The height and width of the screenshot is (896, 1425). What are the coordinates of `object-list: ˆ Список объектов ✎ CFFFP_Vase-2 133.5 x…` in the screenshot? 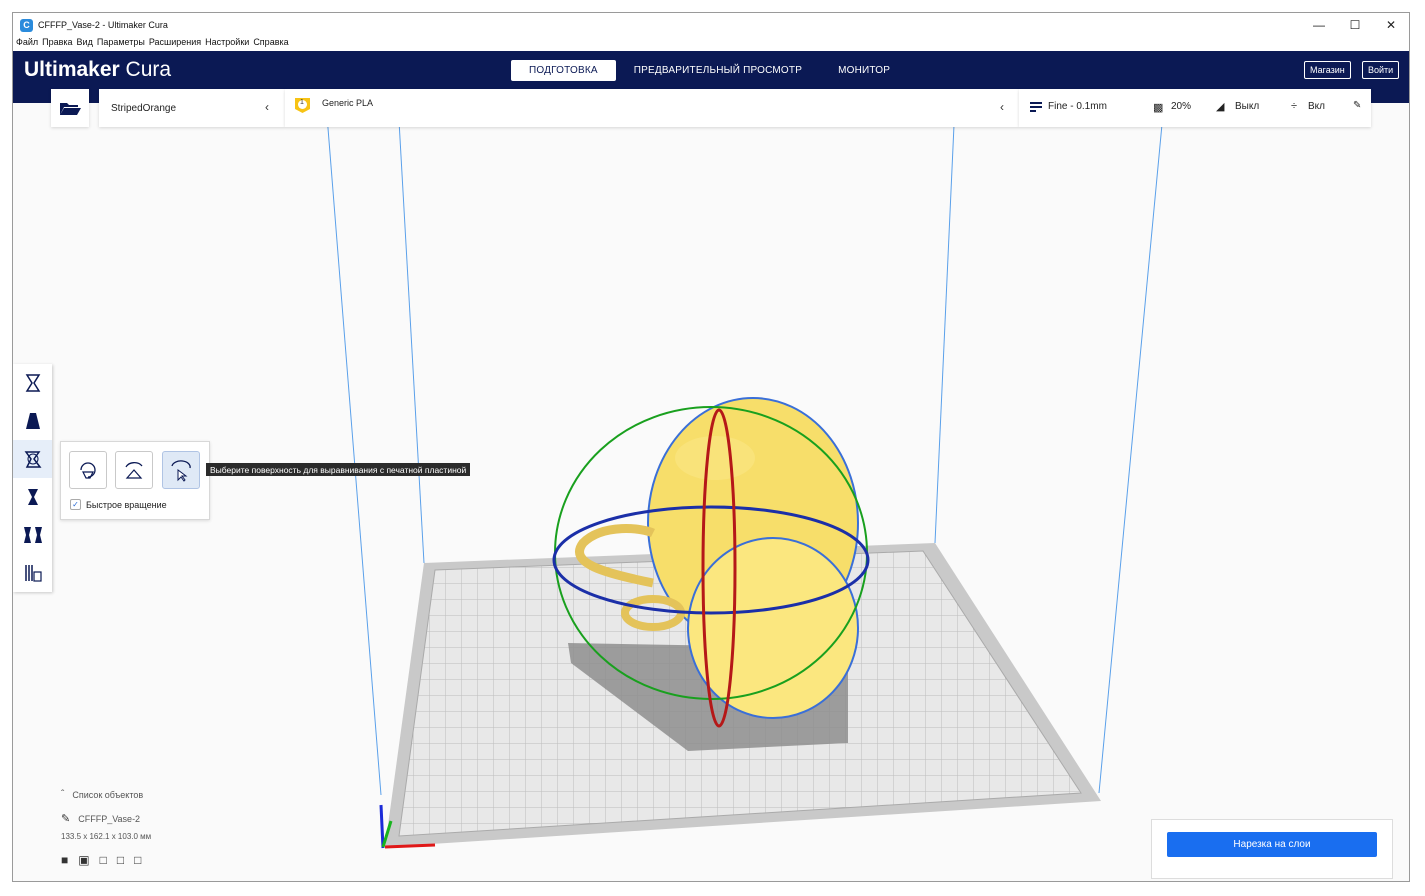 It's located at (106, 828).